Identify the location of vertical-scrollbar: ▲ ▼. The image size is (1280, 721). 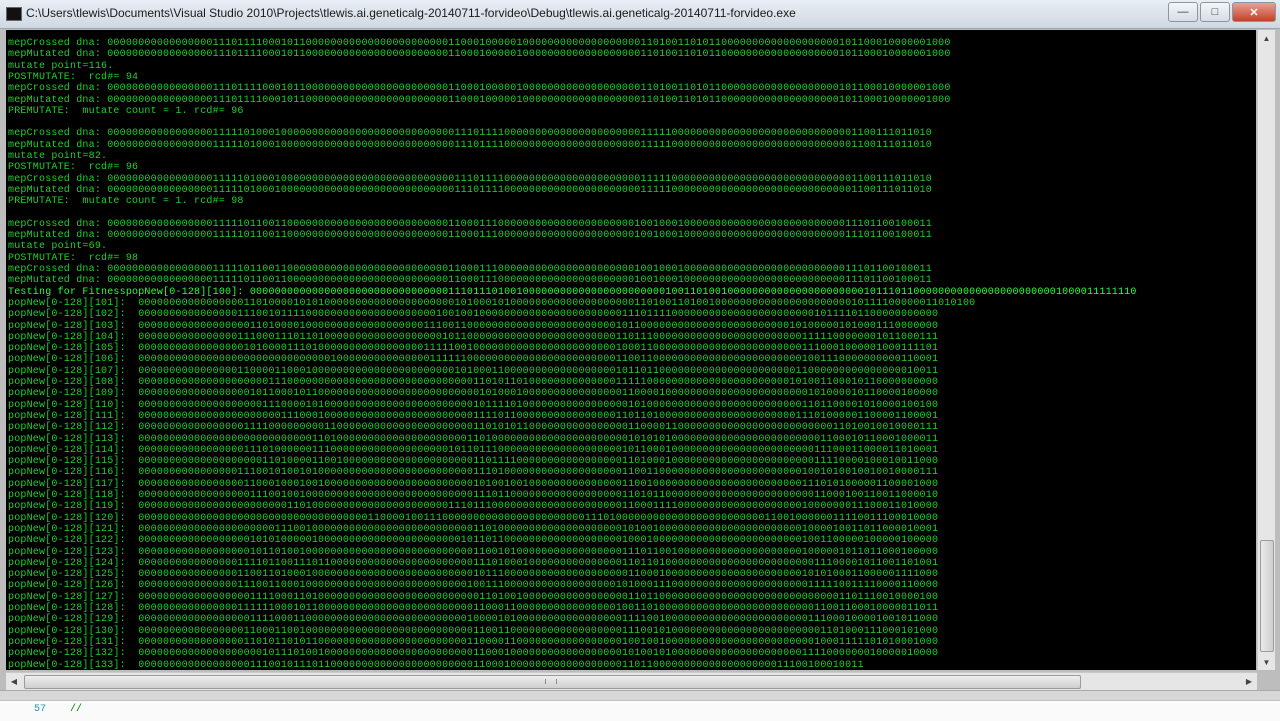
(1266, 350).